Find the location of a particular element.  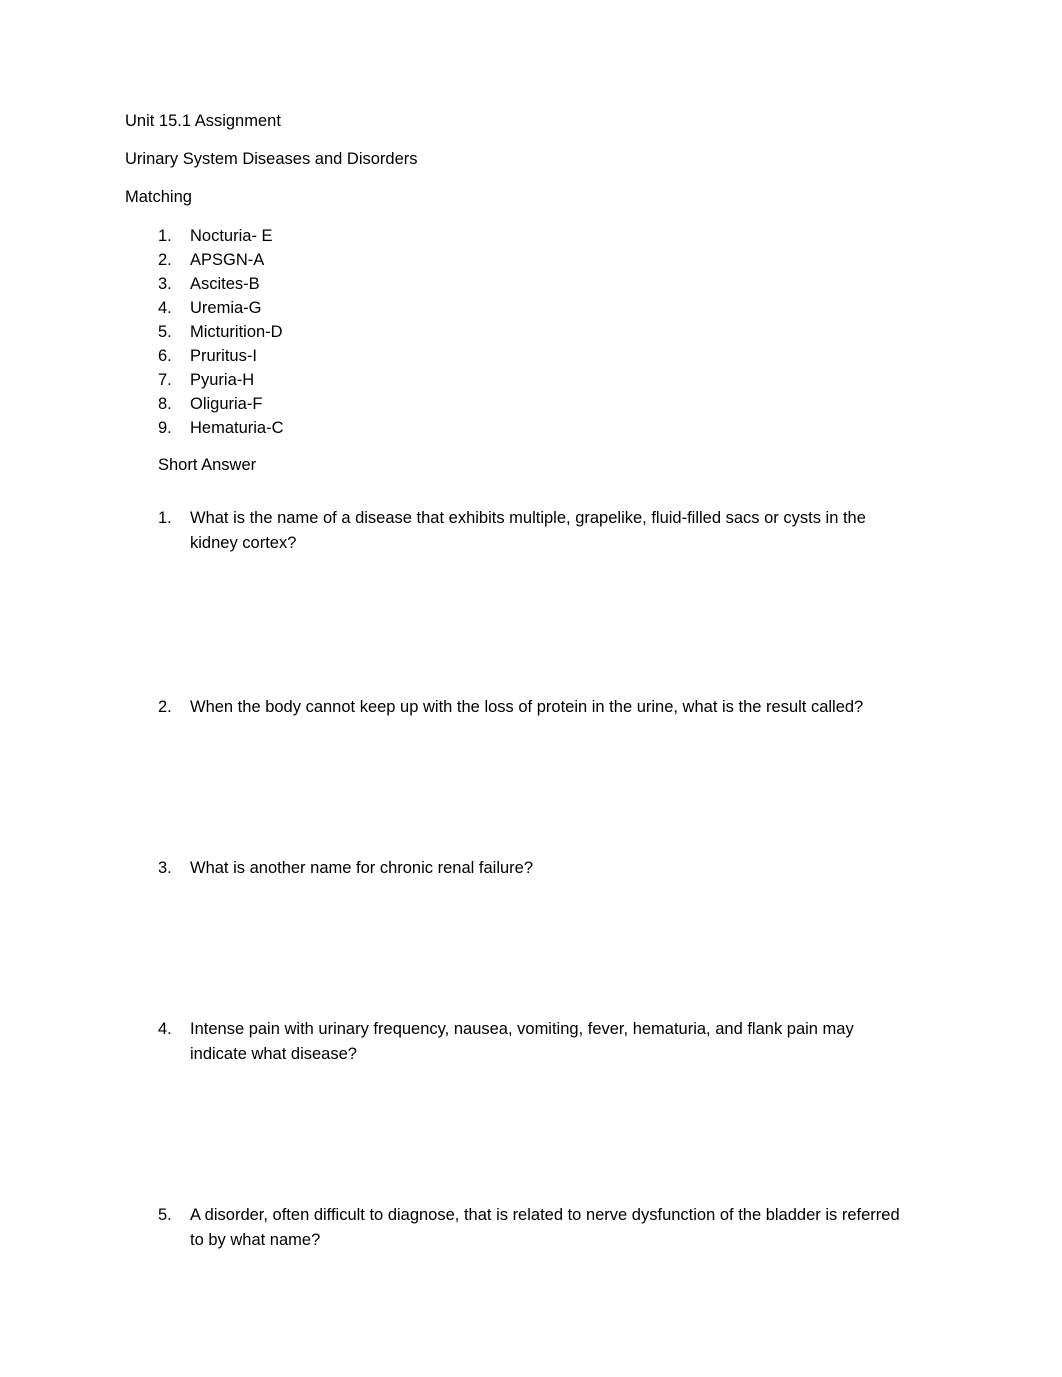

matching-item-label: Pyuria-H is located at coordinates (222, 380).